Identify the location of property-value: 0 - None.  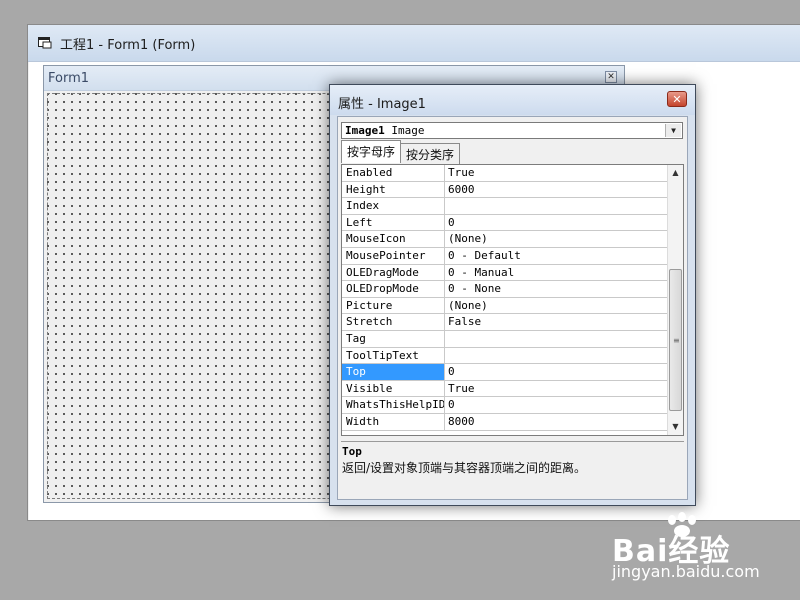
(473, 289).